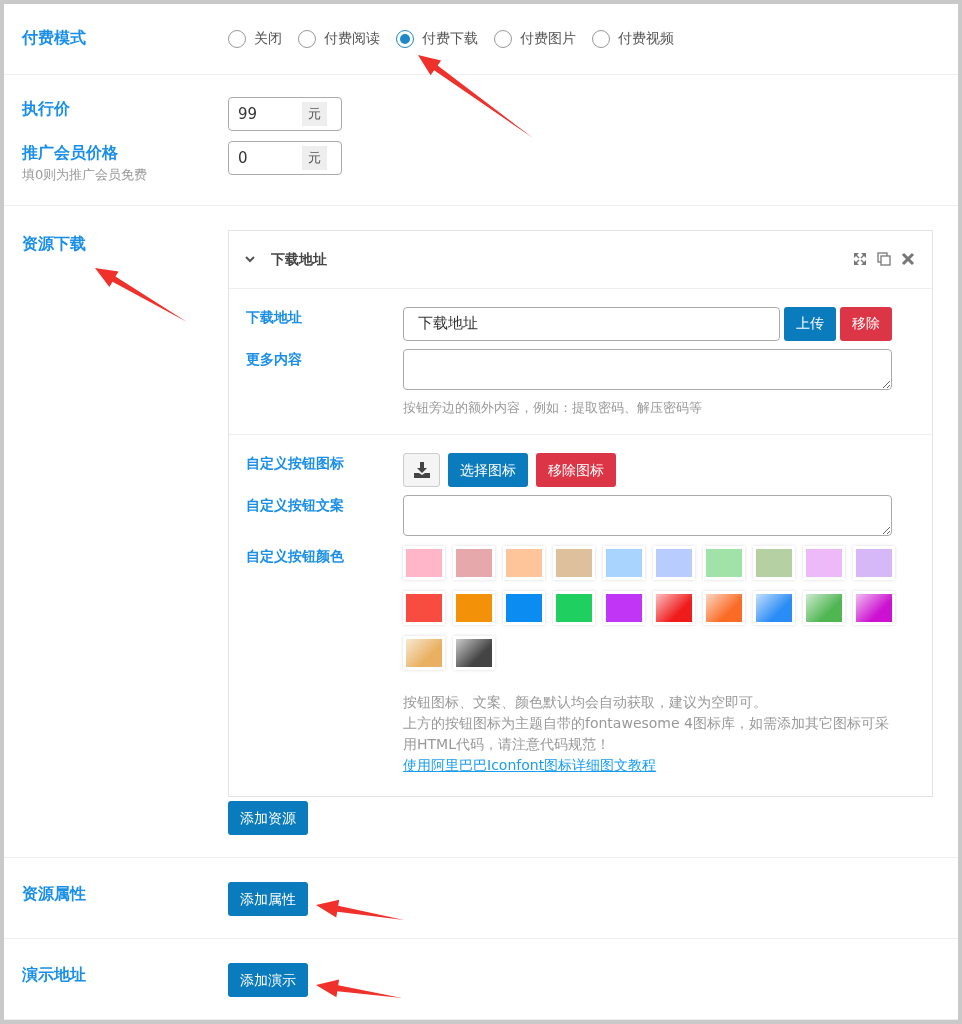 The image size is (962, 1024). What do you see at coordinates (548, 38) in the screenshot?
I see `radio-label: 付费图片` at bounding box center [548, 38].